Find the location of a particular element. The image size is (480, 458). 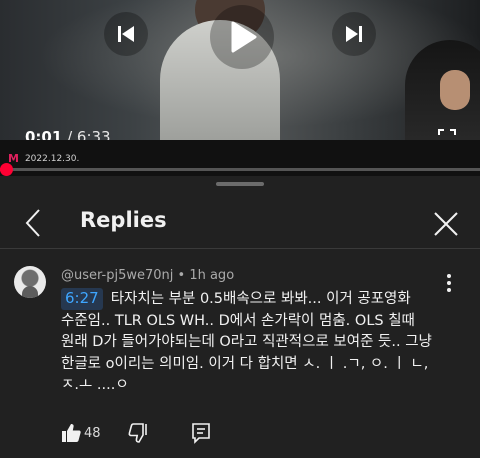

close-icon is located at coordinates (446, 224).